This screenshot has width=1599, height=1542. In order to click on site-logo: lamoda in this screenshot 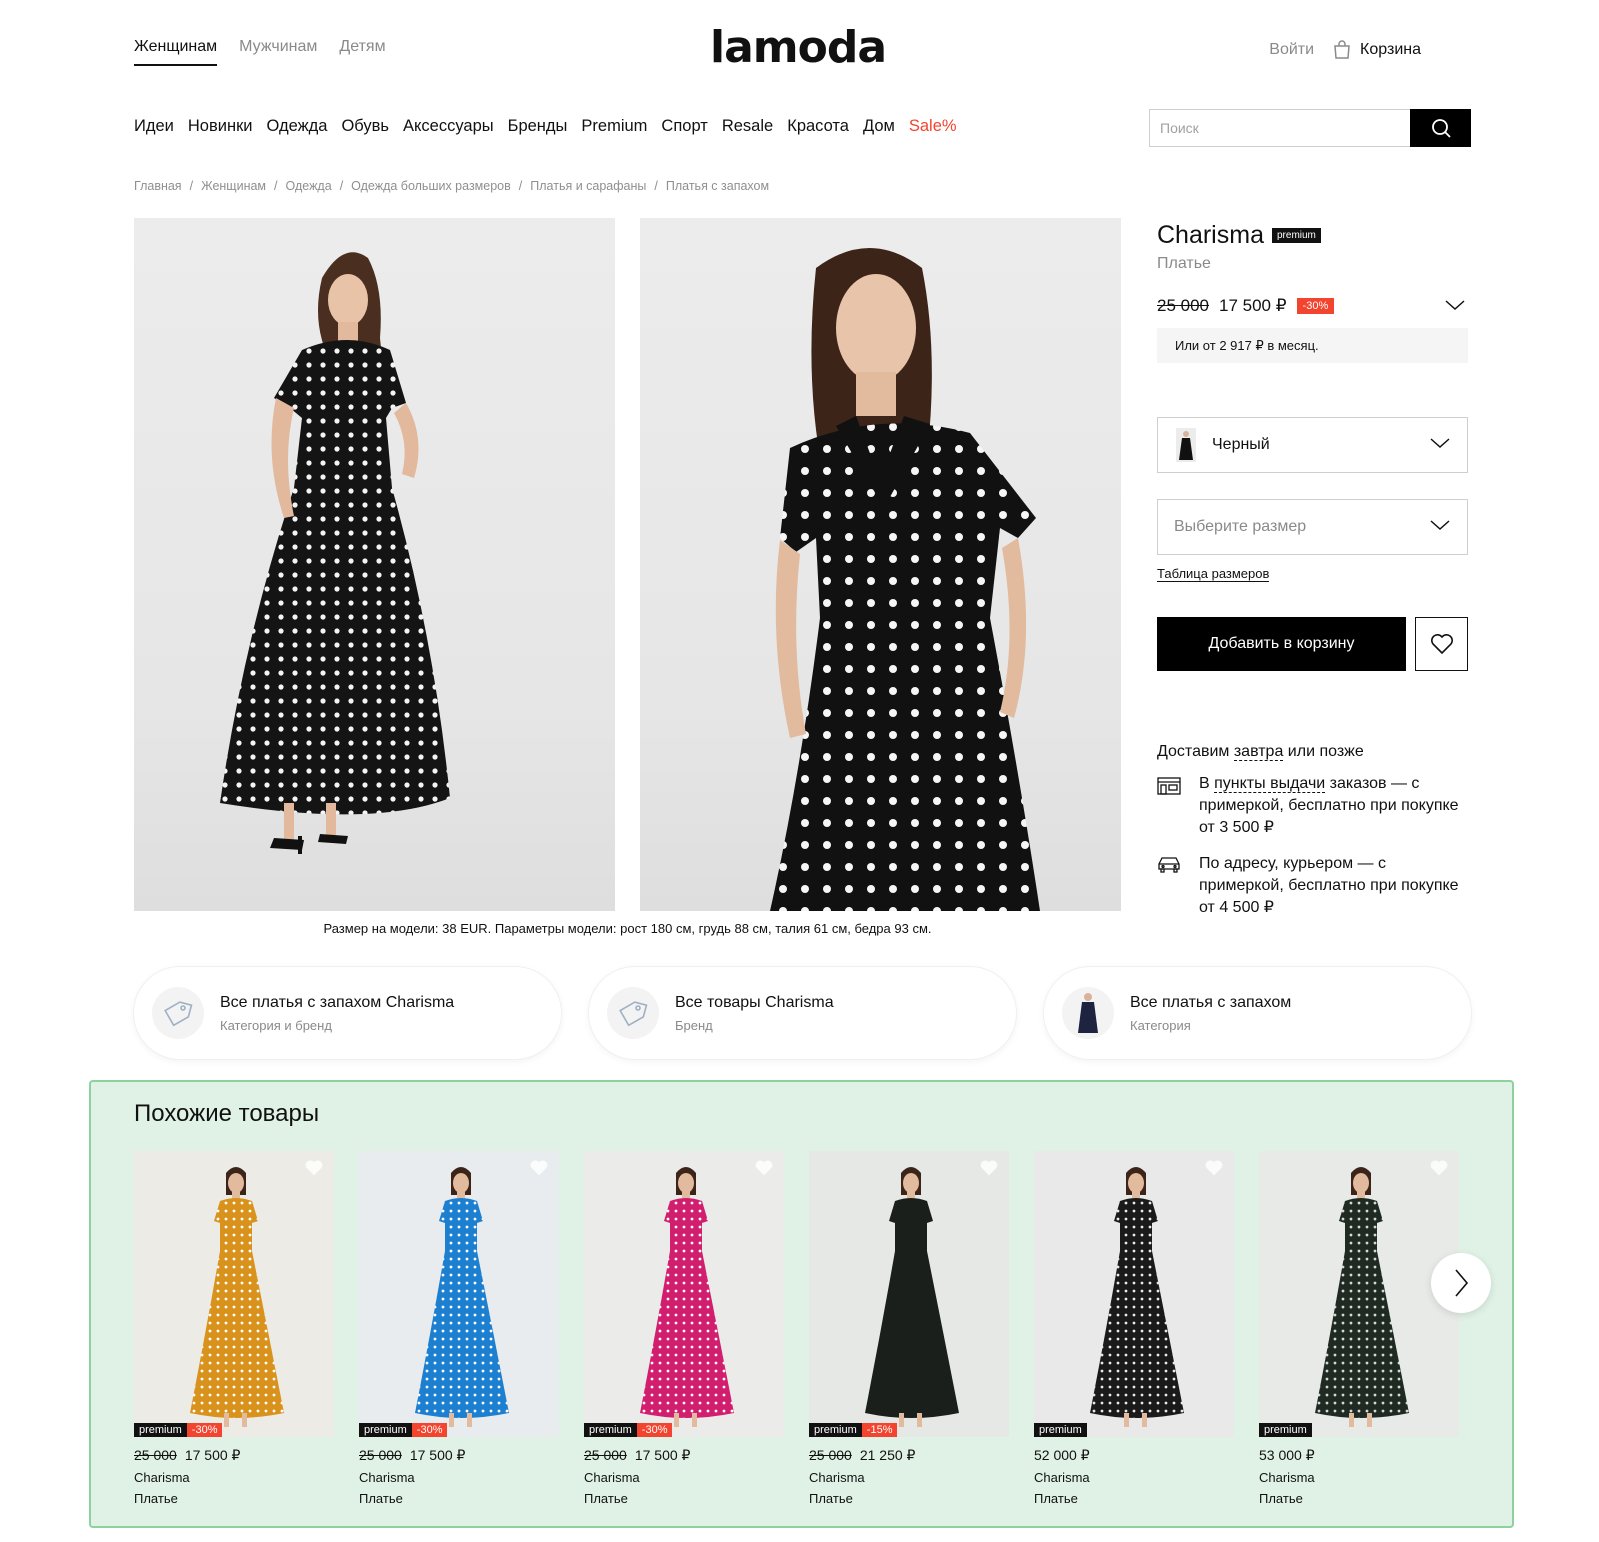, I will do `click(798, 47)`.